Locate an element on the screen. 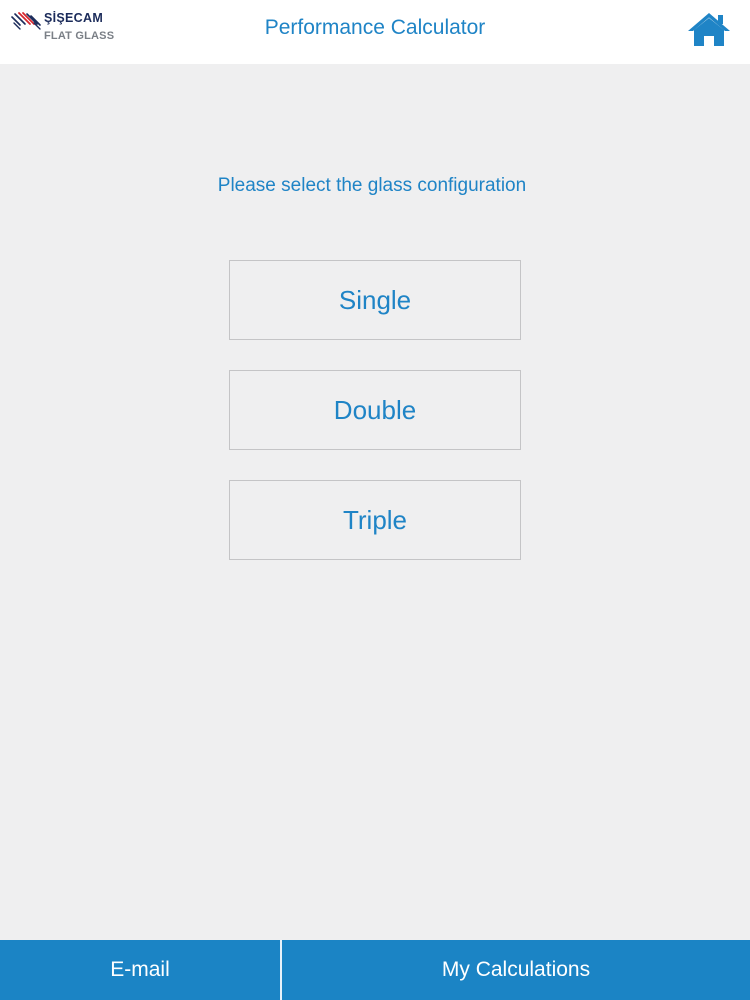 The height and width of the screenshot is (1000, 750). home-icon is located at coordinates (709, 29).